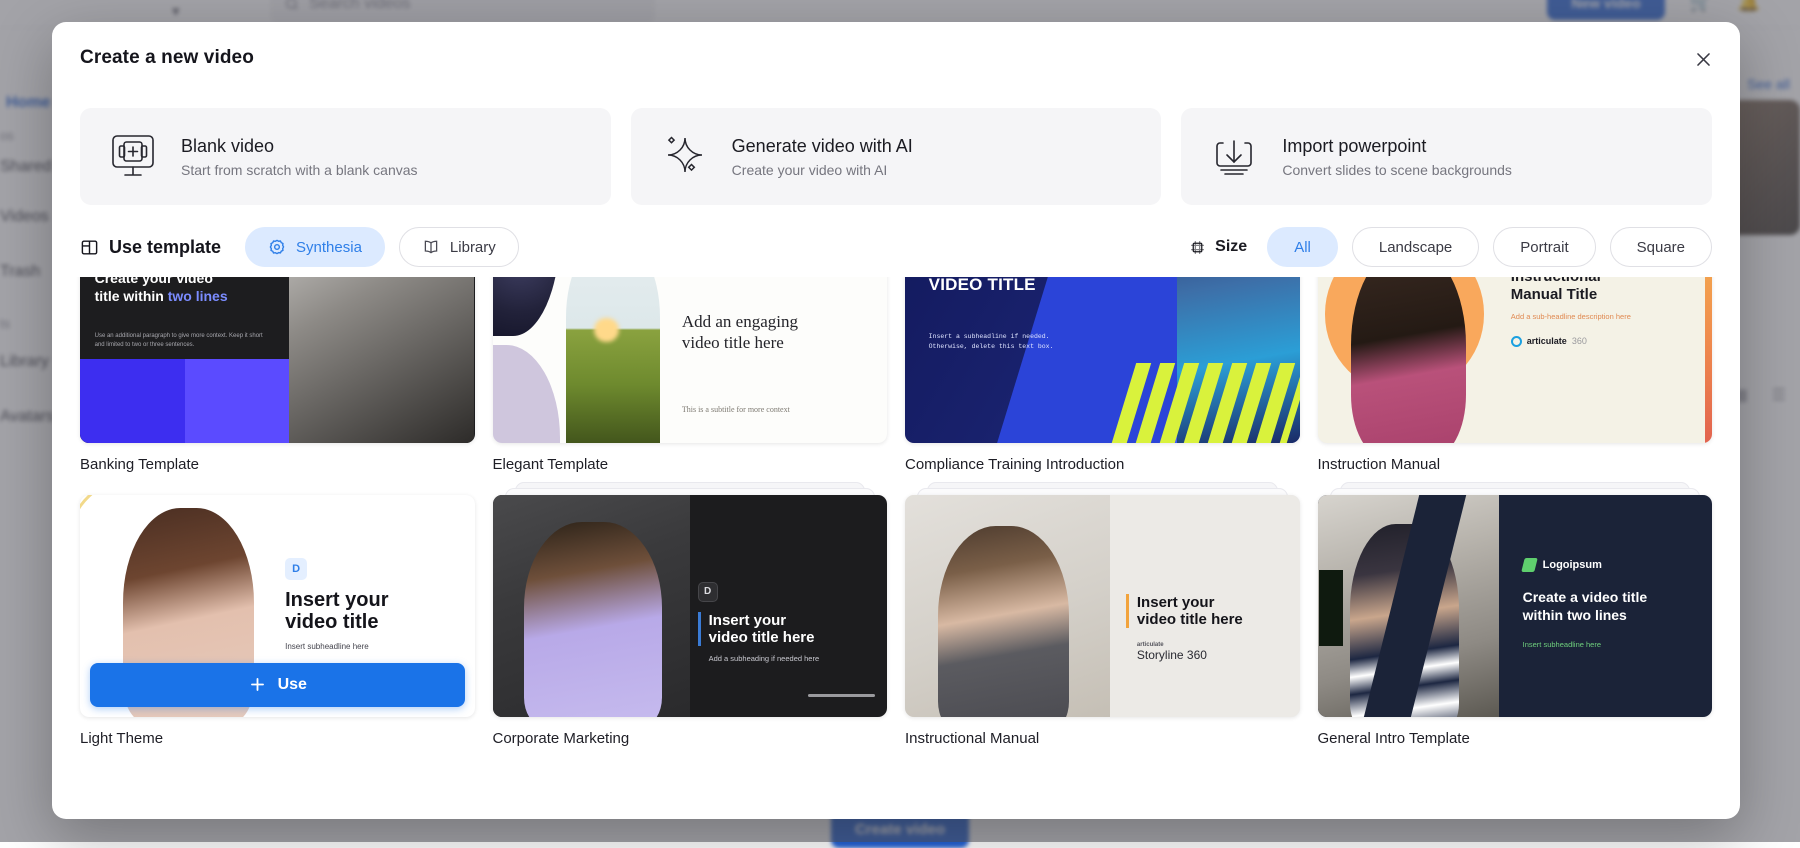 The image size is (1800, 848). What do you see at coordinates (1197, 247) in the screenshot?
I see `aspect-ratio-icon` at bounding box center [1197, 247].